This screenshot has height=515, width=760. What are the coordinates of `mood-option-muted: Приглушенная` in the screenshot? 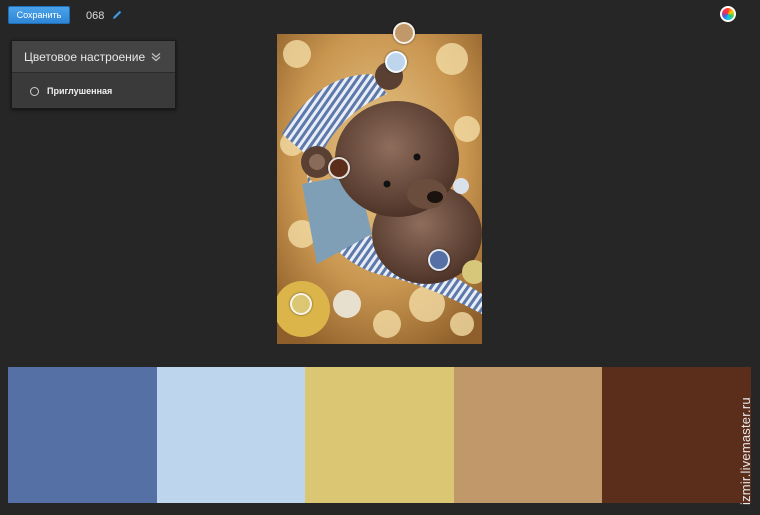 It's located at (93, 91).